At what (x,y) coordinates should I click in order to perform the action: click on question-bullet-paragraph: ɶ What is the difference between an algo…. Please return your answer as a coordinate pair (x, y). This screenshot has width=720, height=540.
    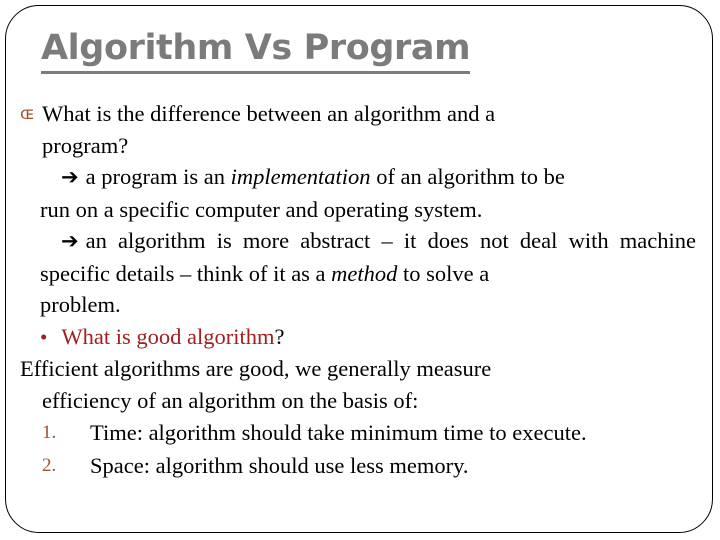
    Looking at the image, I should click on (358, 129).